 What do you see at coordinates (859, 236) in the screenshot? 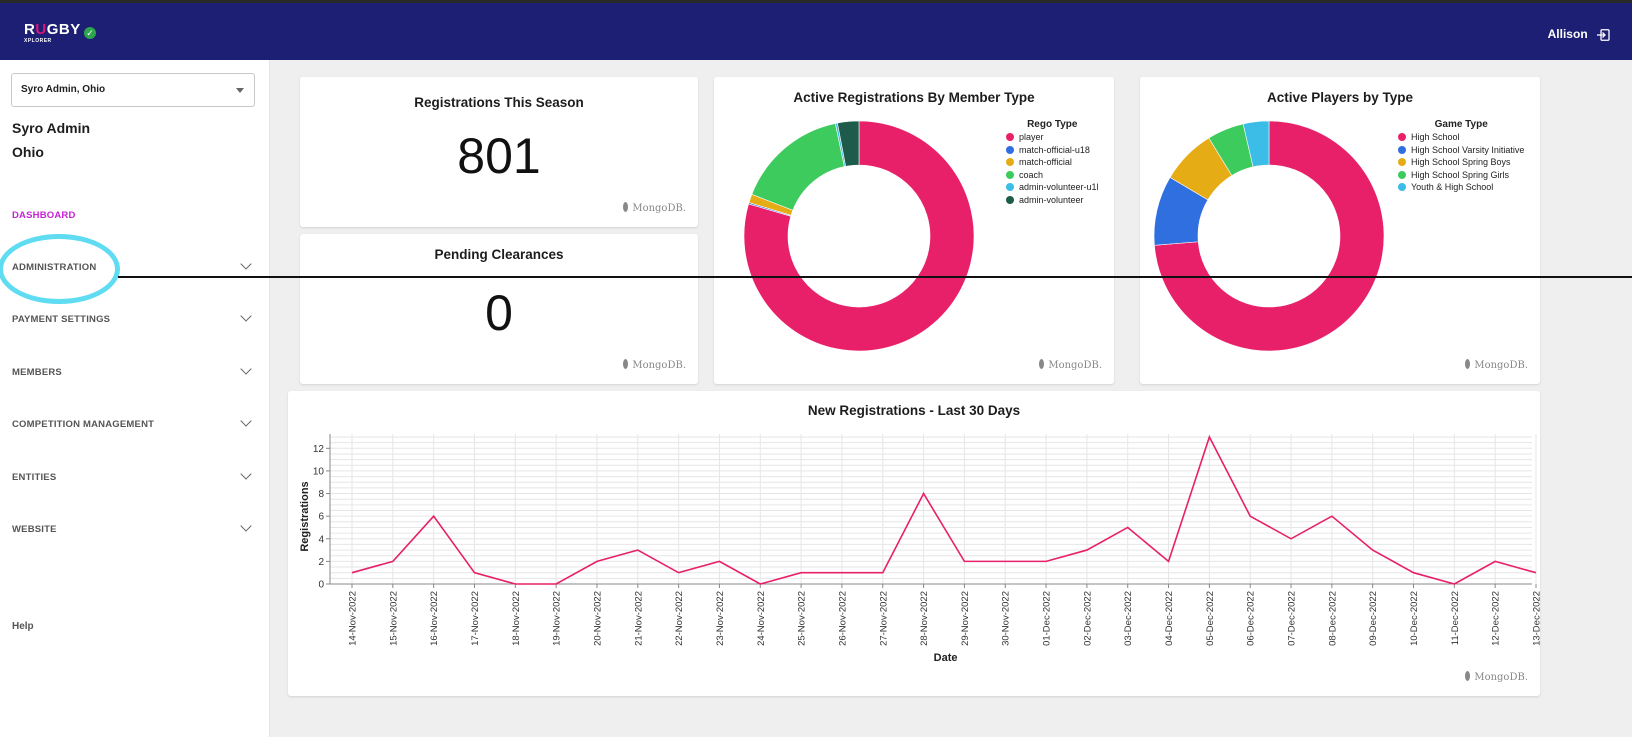
I see `member-type-donut-chart` at bounding box center [859, 236].